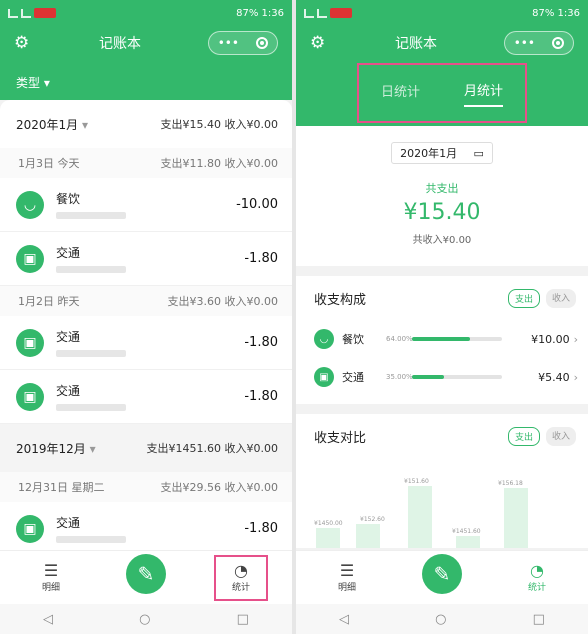 The image size is (588, 634). What do you see at coordinates (353, 339) in the screenshot?
I see `category-name: 餐饮` at bounding box center [353, 339].